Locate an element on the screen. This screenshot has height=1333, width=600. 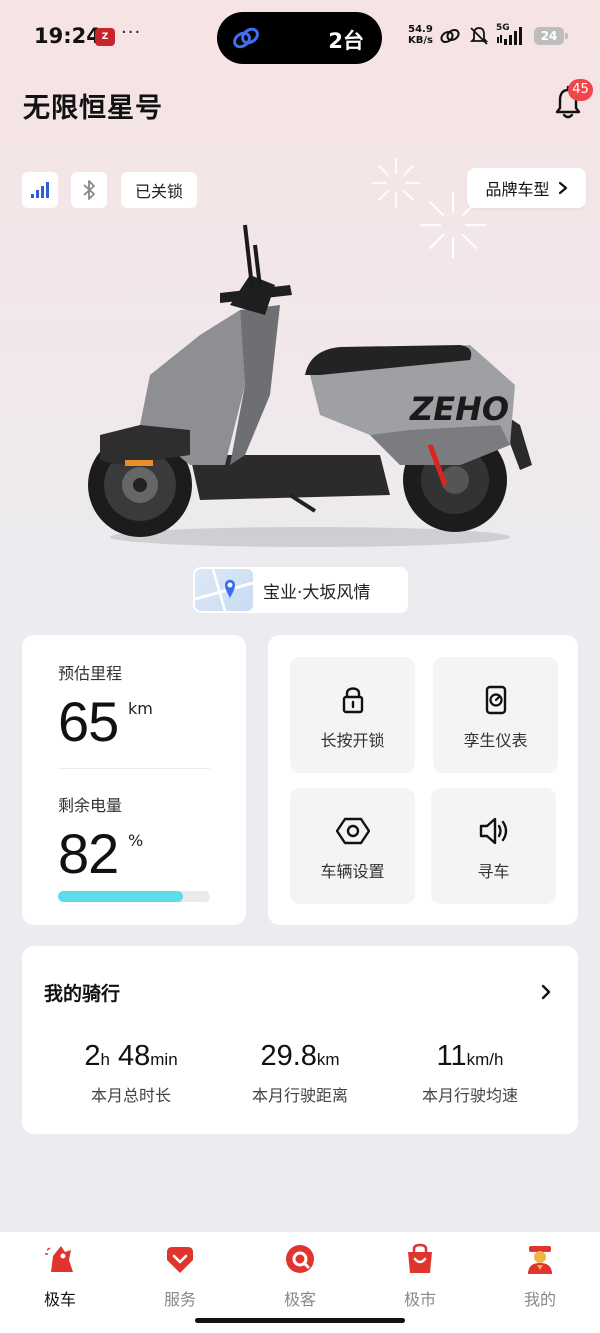
notification-badge: 45 is located at coordinates (580, 90).